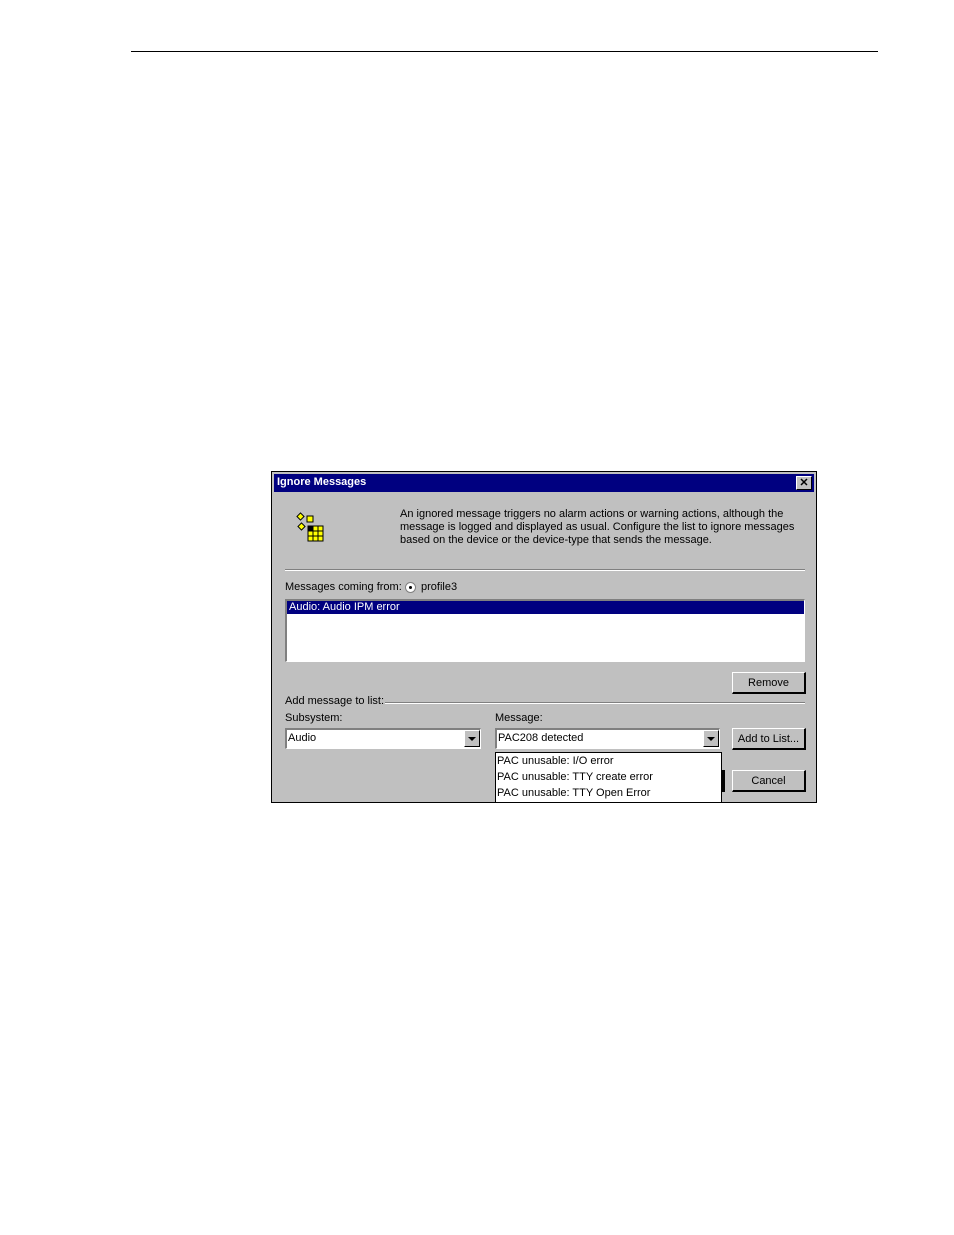 The image size is (954, 1235). What do you see at coordinates (383, 738) in the screenshot?
I see `subsystem-select: Audio` at bounding box center [383, 738].